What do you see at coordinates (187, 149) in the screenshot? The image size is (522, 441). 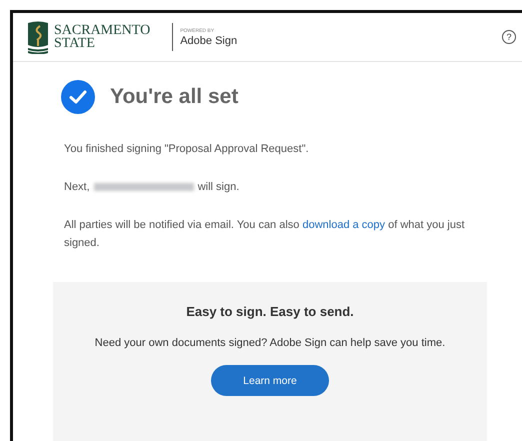 I see `finished-message: You finished signing "Proposal Approval Request".` at bounding box center [187, 149].